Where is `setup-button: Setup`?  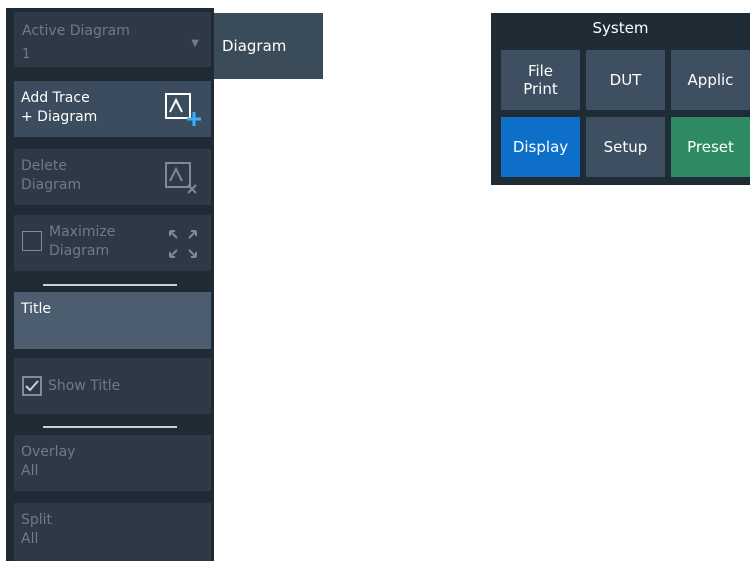 setup-button: Setup is located at coordinates (625, 147).